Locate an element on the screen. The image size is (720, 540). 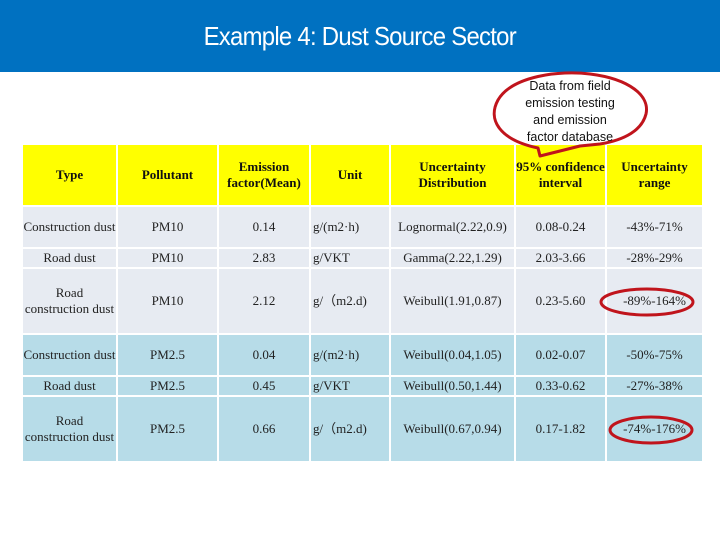
cell-uncertainty-range: -50%-75% is located at coordinates (654, 355).